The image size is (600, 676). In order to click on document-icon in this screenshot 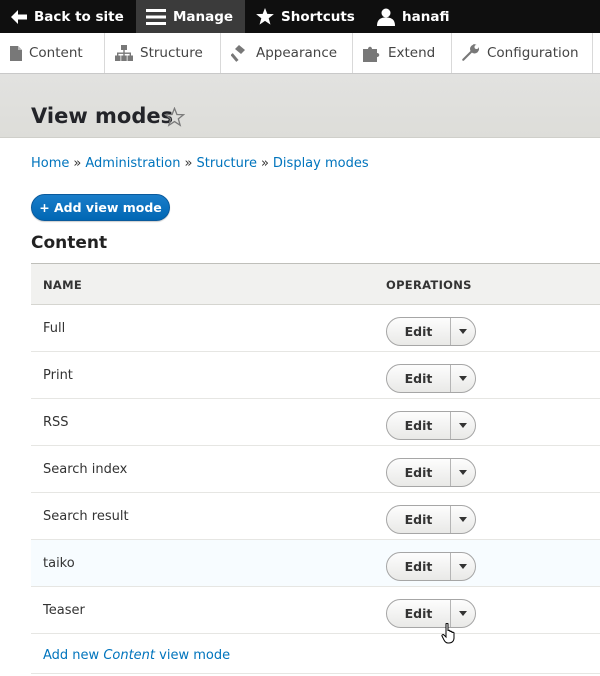, I will do `click(16, 53)`.